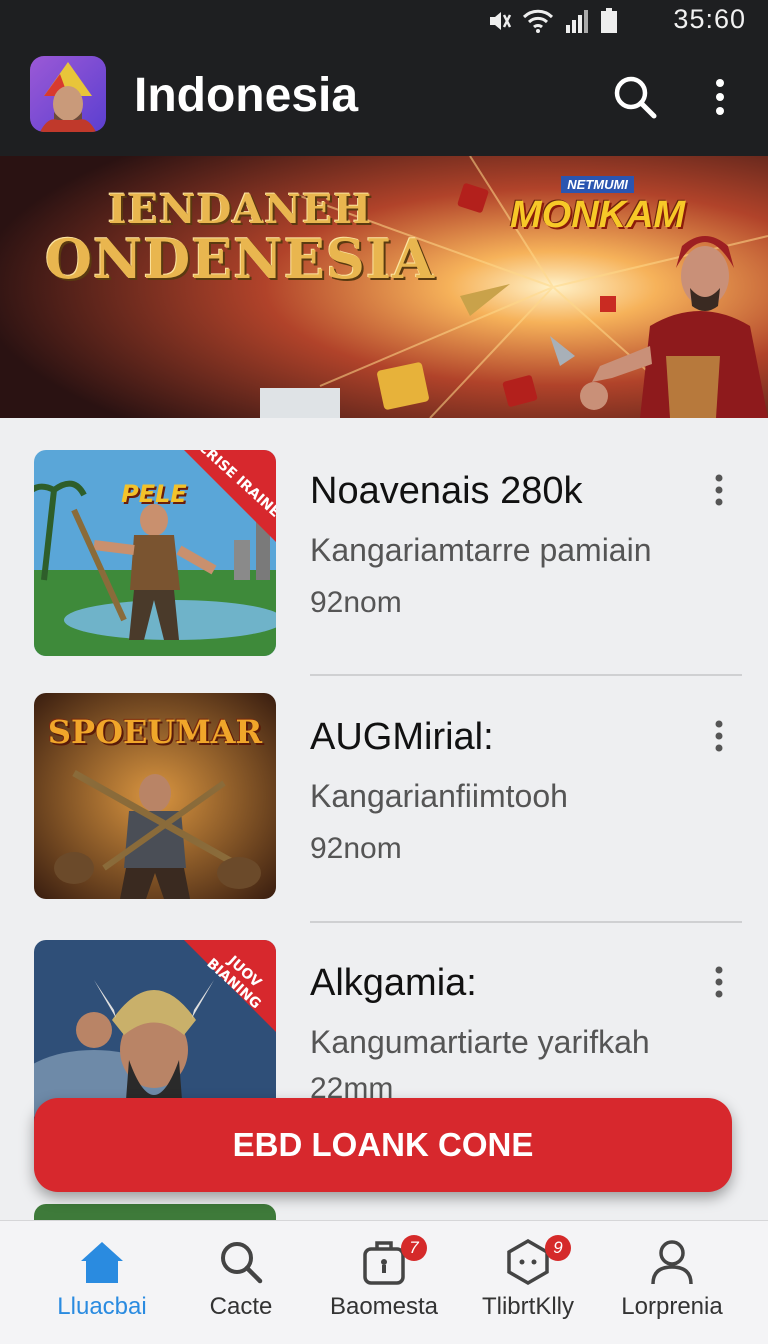  I want to click on signal-icon, so click(577, 21).